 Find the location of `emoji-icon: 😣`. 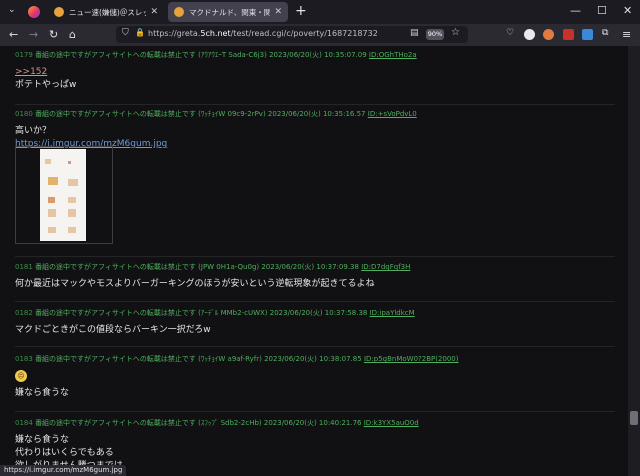

emoji-icon: 😣 is located at coordinates (21, 376).